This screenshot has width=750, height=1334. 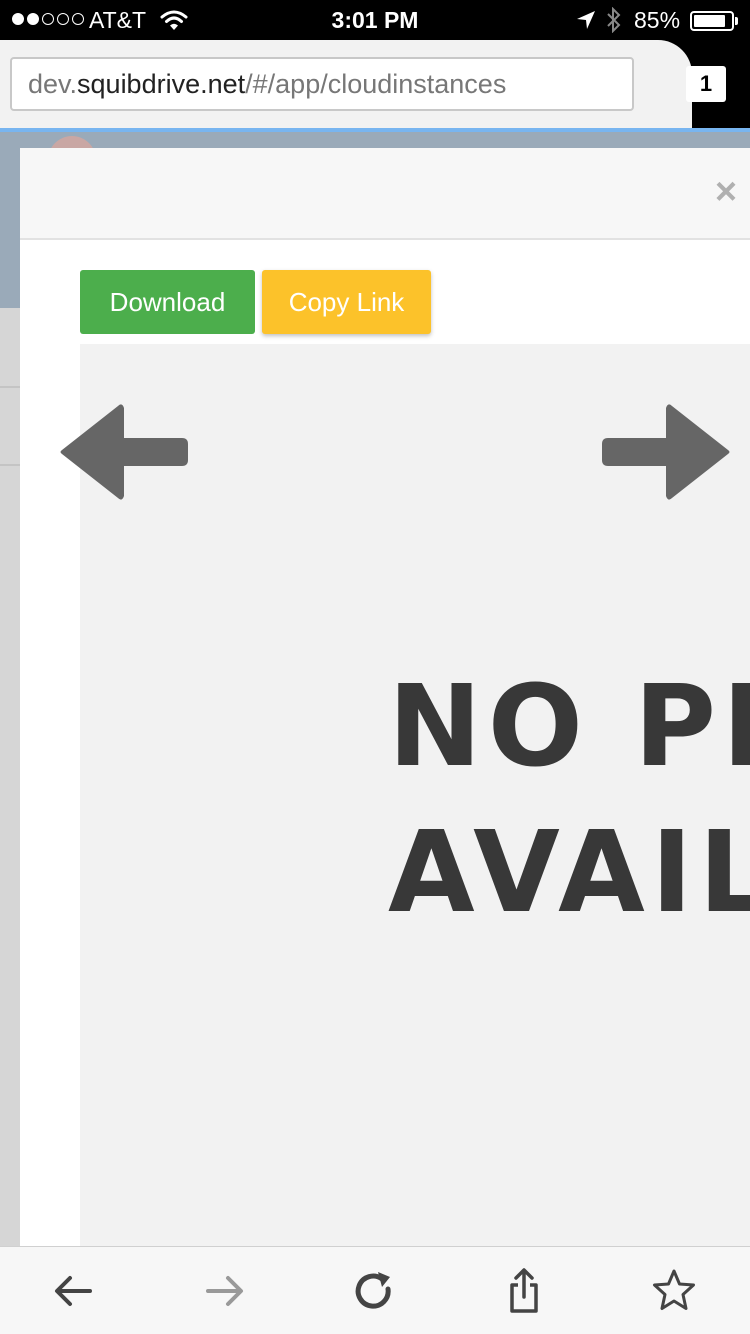 I want to click on battery-percentage: 85%, so click(x=657, y=20).